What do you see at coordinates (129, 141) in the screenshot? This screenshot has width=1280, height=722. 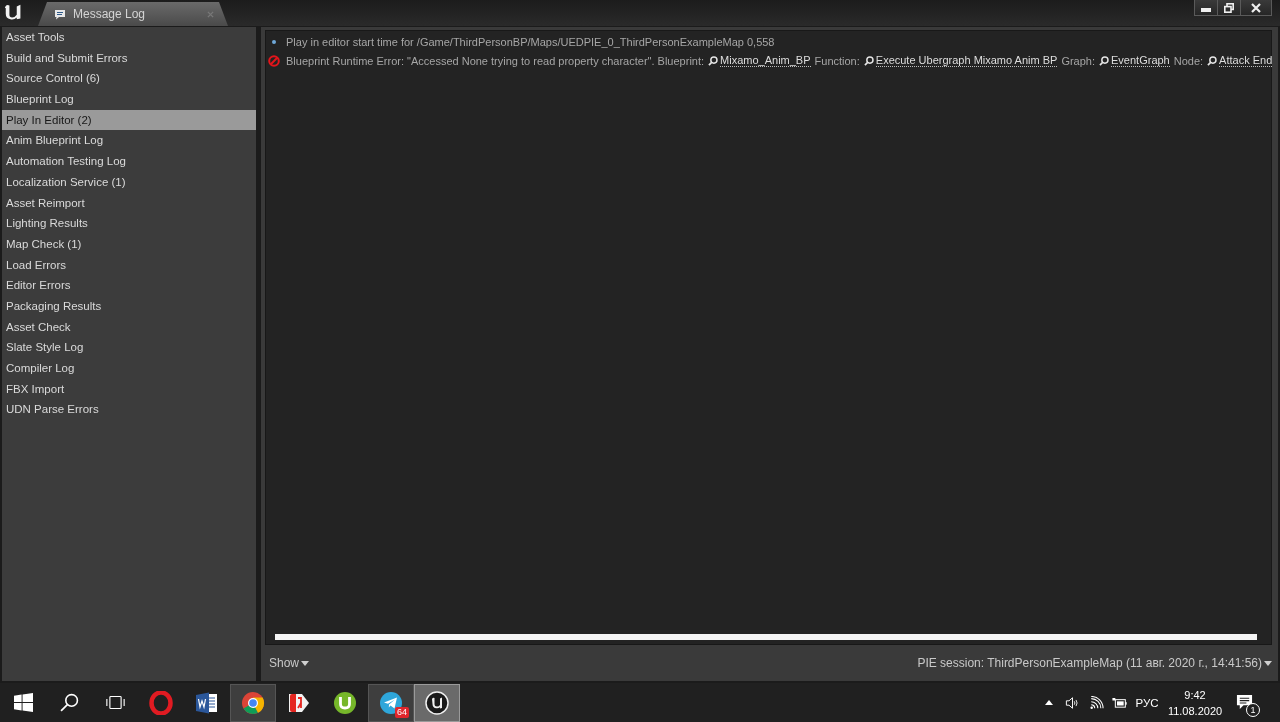 I see `category-item: Anim Blueprint Log` at bounding box center [129, 141].